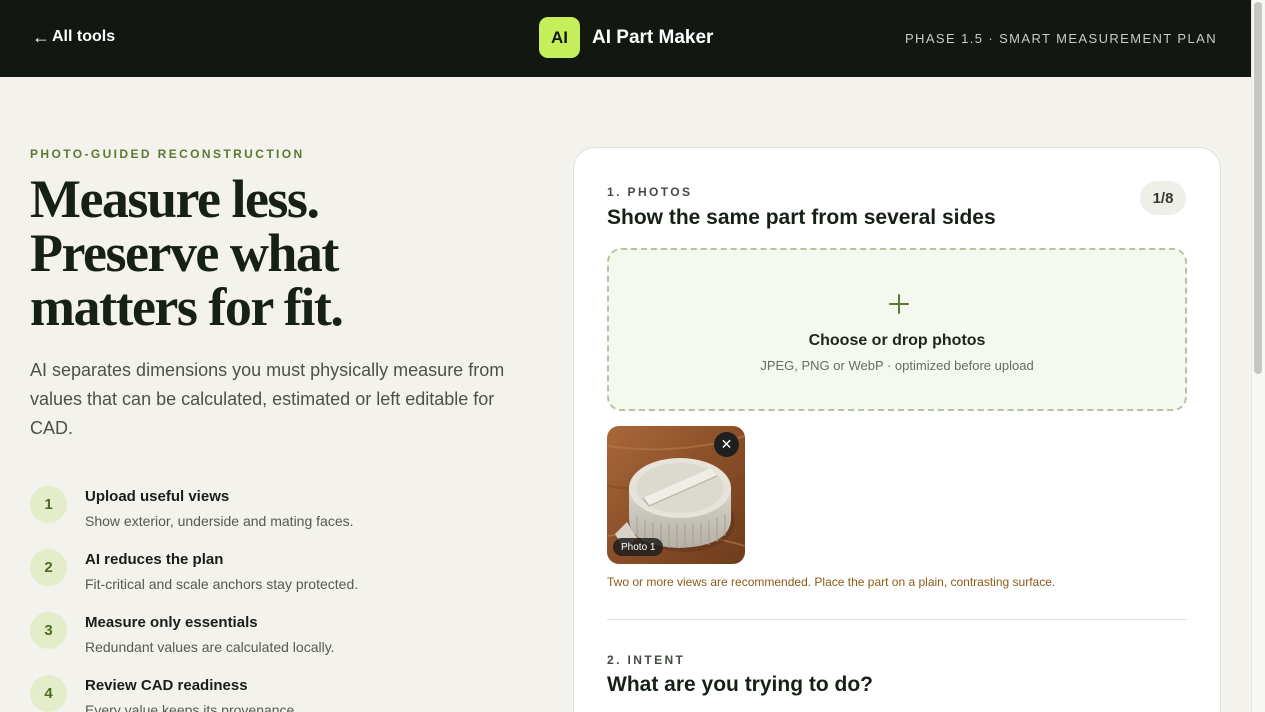  Describe the element at coordinates (559, 37) in the screenshot. I see `app-logo: AI` at that location.